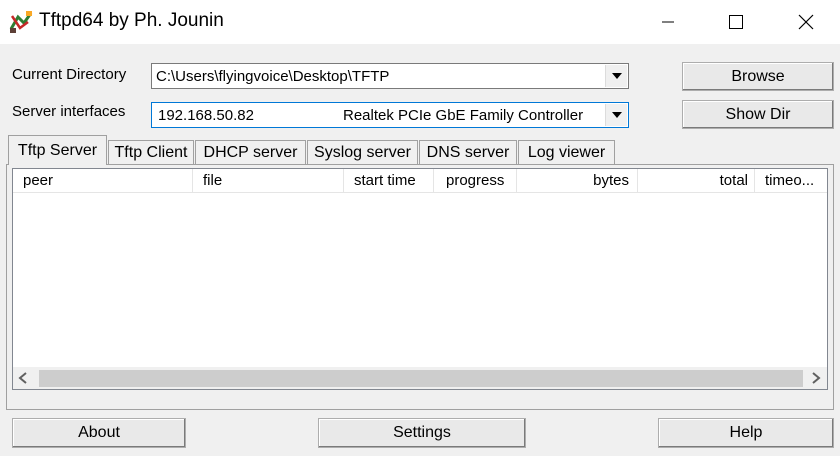 The width and height of the screenshot is (840, 456). I want to click on tab-tftp-client: Tftp Client, so click(151, 152).